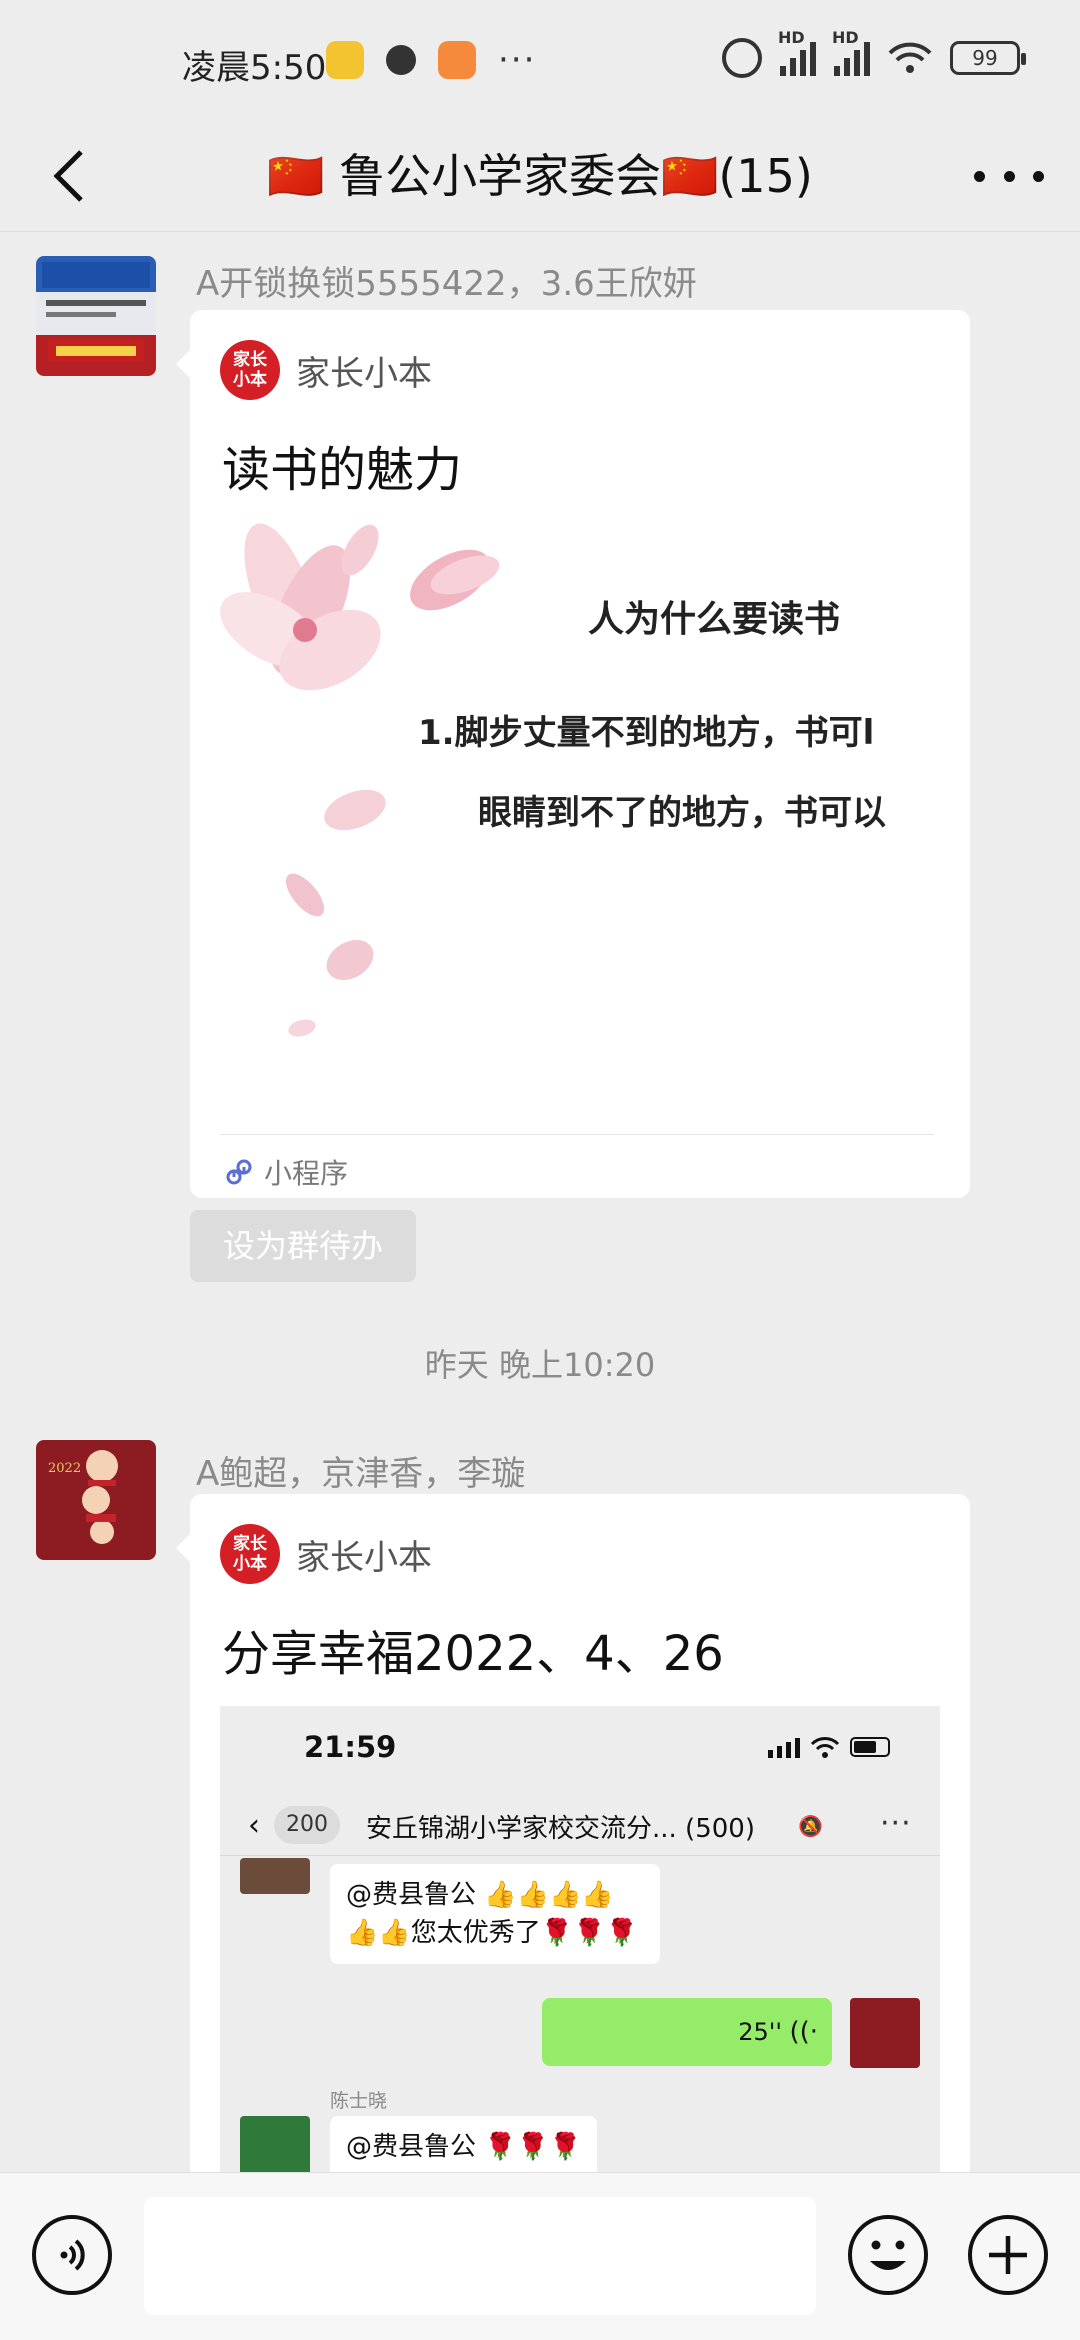 This screenshot has width=1080, height=2340. I want to click on status-bar: 凌晨5:50 ··· HD HD 99, so click(540, 60).